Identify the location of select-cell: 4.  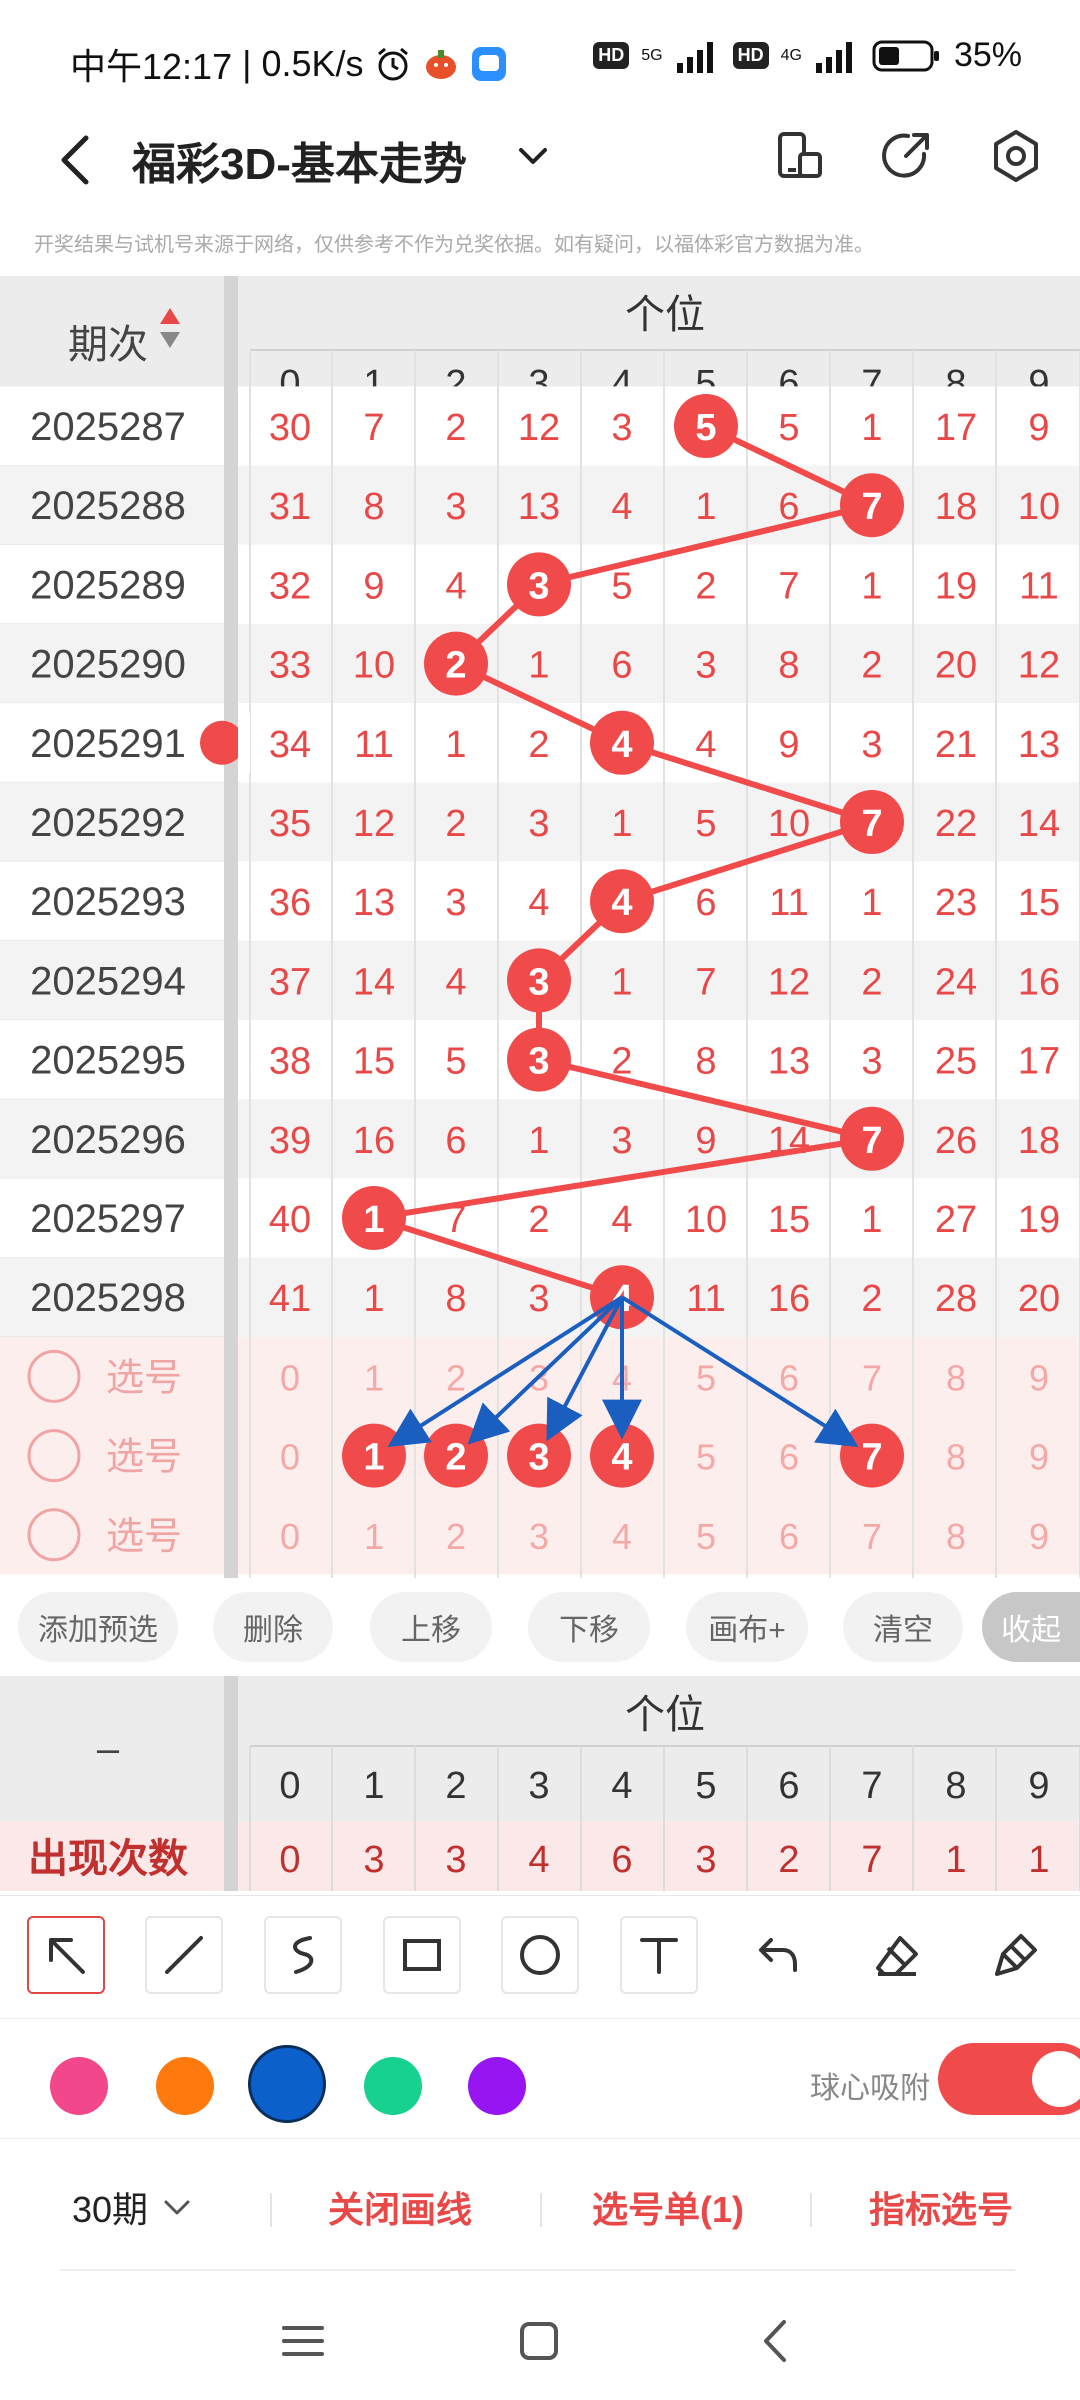
(622, 1536).